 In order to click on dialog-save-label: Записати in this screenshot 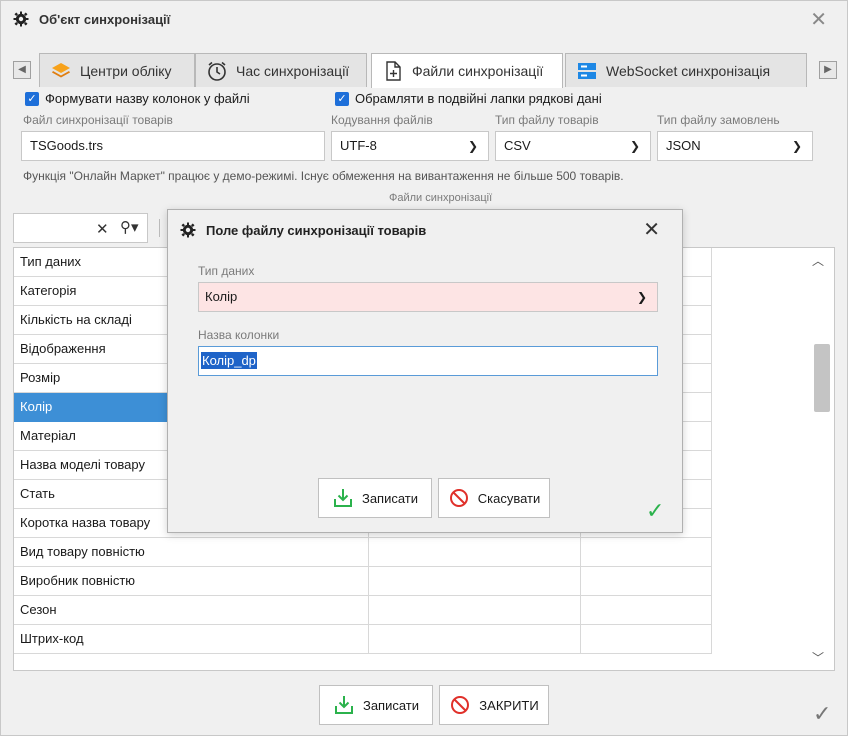, I will do `click(390, 498)`.